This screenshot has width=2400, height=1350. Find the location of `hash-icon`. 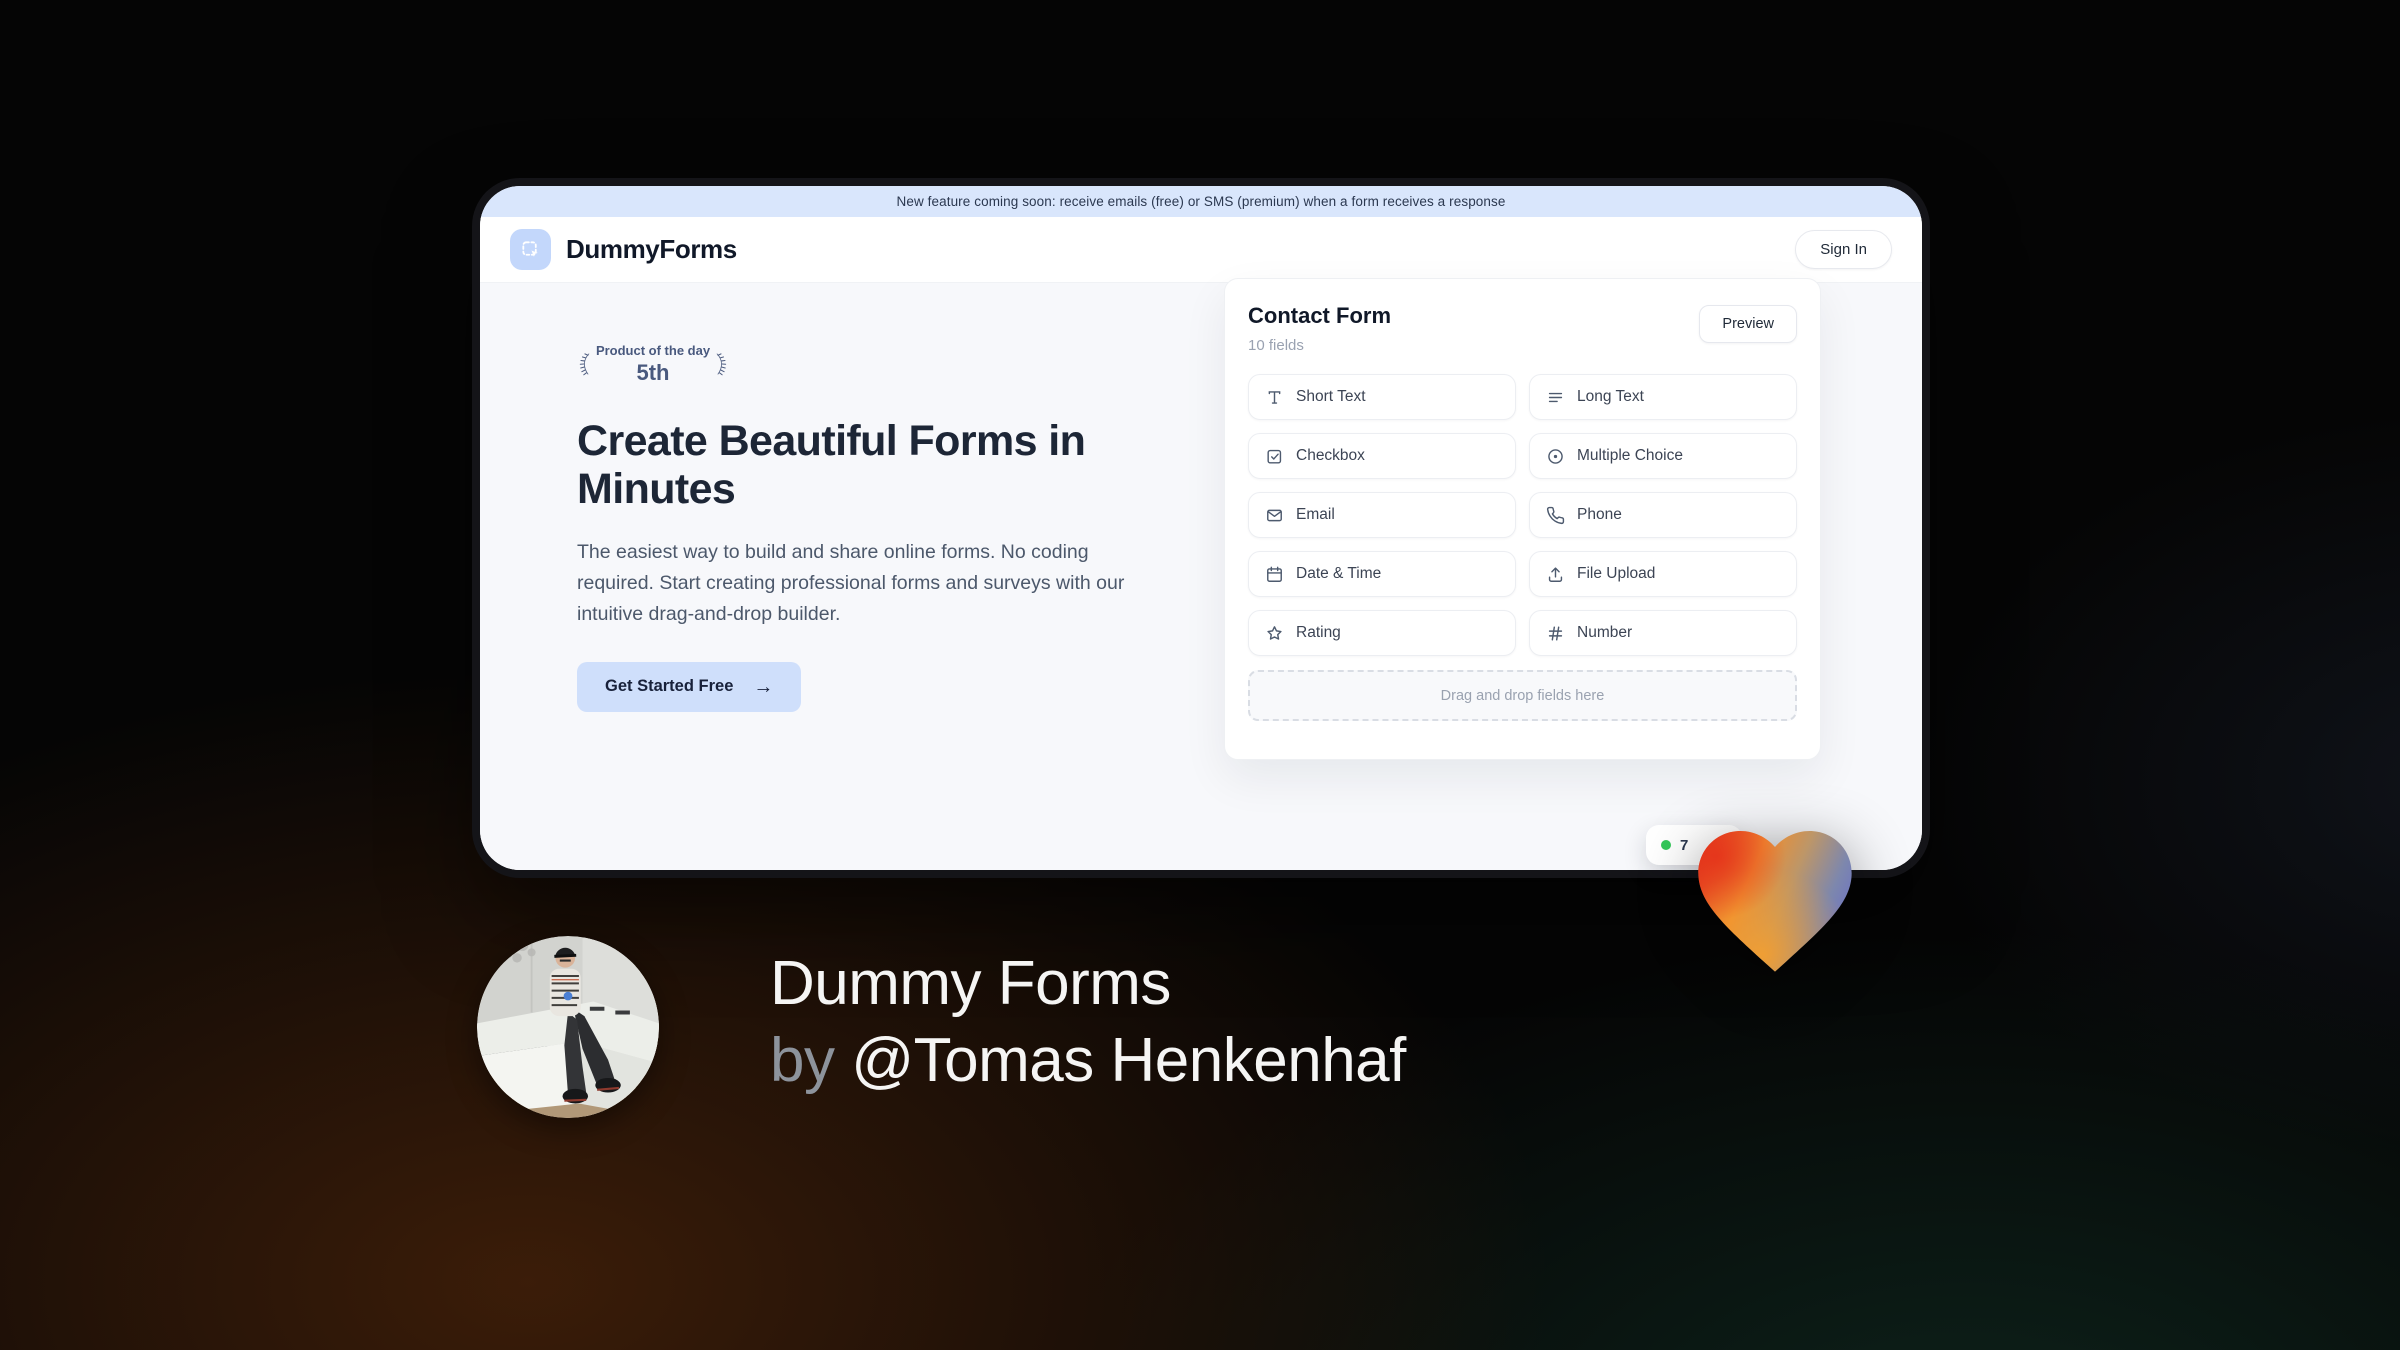

hash-icon is located at coordinates (1555, 633).